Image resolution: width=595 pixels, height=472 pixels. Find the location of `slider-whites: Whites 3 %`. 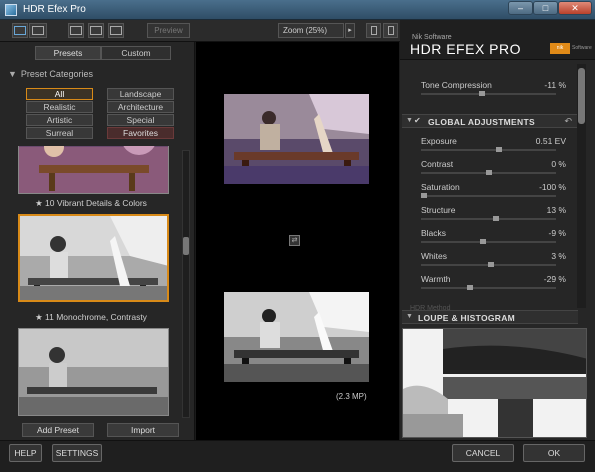

slider-whites: Whites 3 % is located at coordinates (493, 261).